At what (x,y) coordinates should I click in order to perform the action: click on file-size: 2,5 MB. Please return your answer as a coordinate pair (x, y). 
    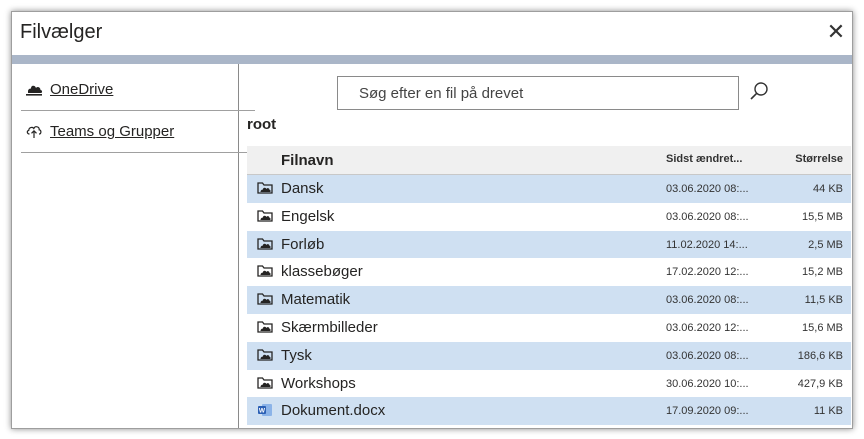
    Looking at the image, I should click on (825, 244).